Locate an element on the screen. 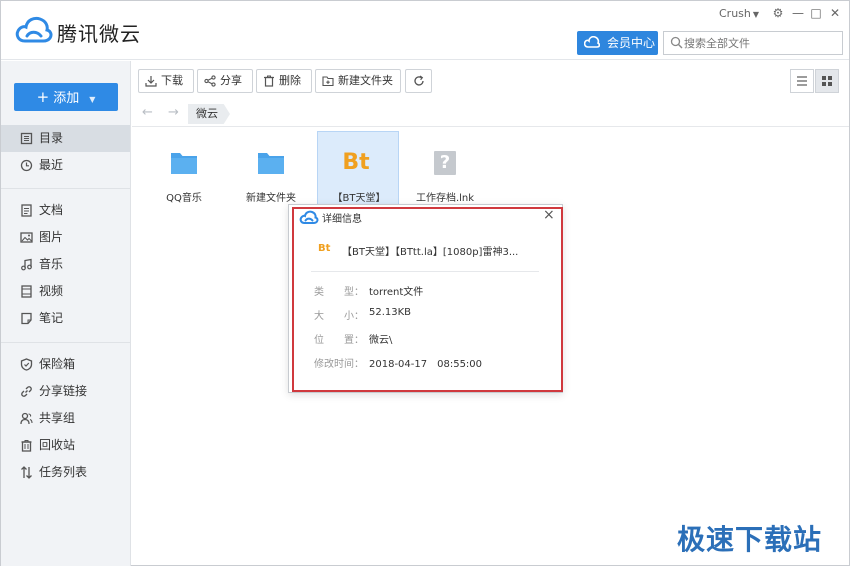 The height and width of the screenshot is (566, 850). search-box is located at coordinates (753, 43).